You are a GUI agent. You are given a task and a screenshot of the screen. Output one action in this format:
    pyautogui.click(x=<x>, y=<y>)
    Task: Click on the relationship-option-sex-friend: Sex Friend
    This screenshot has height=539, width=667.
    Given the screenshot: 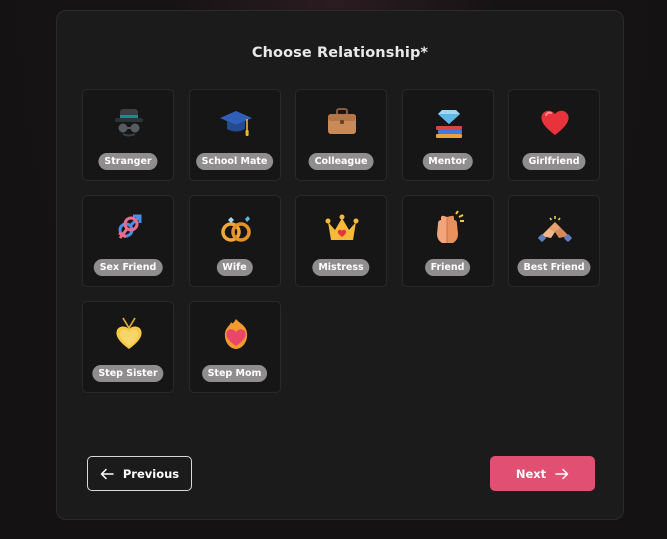 What is the action you would take?
    pyautogui.click(x=128, y=241)
    